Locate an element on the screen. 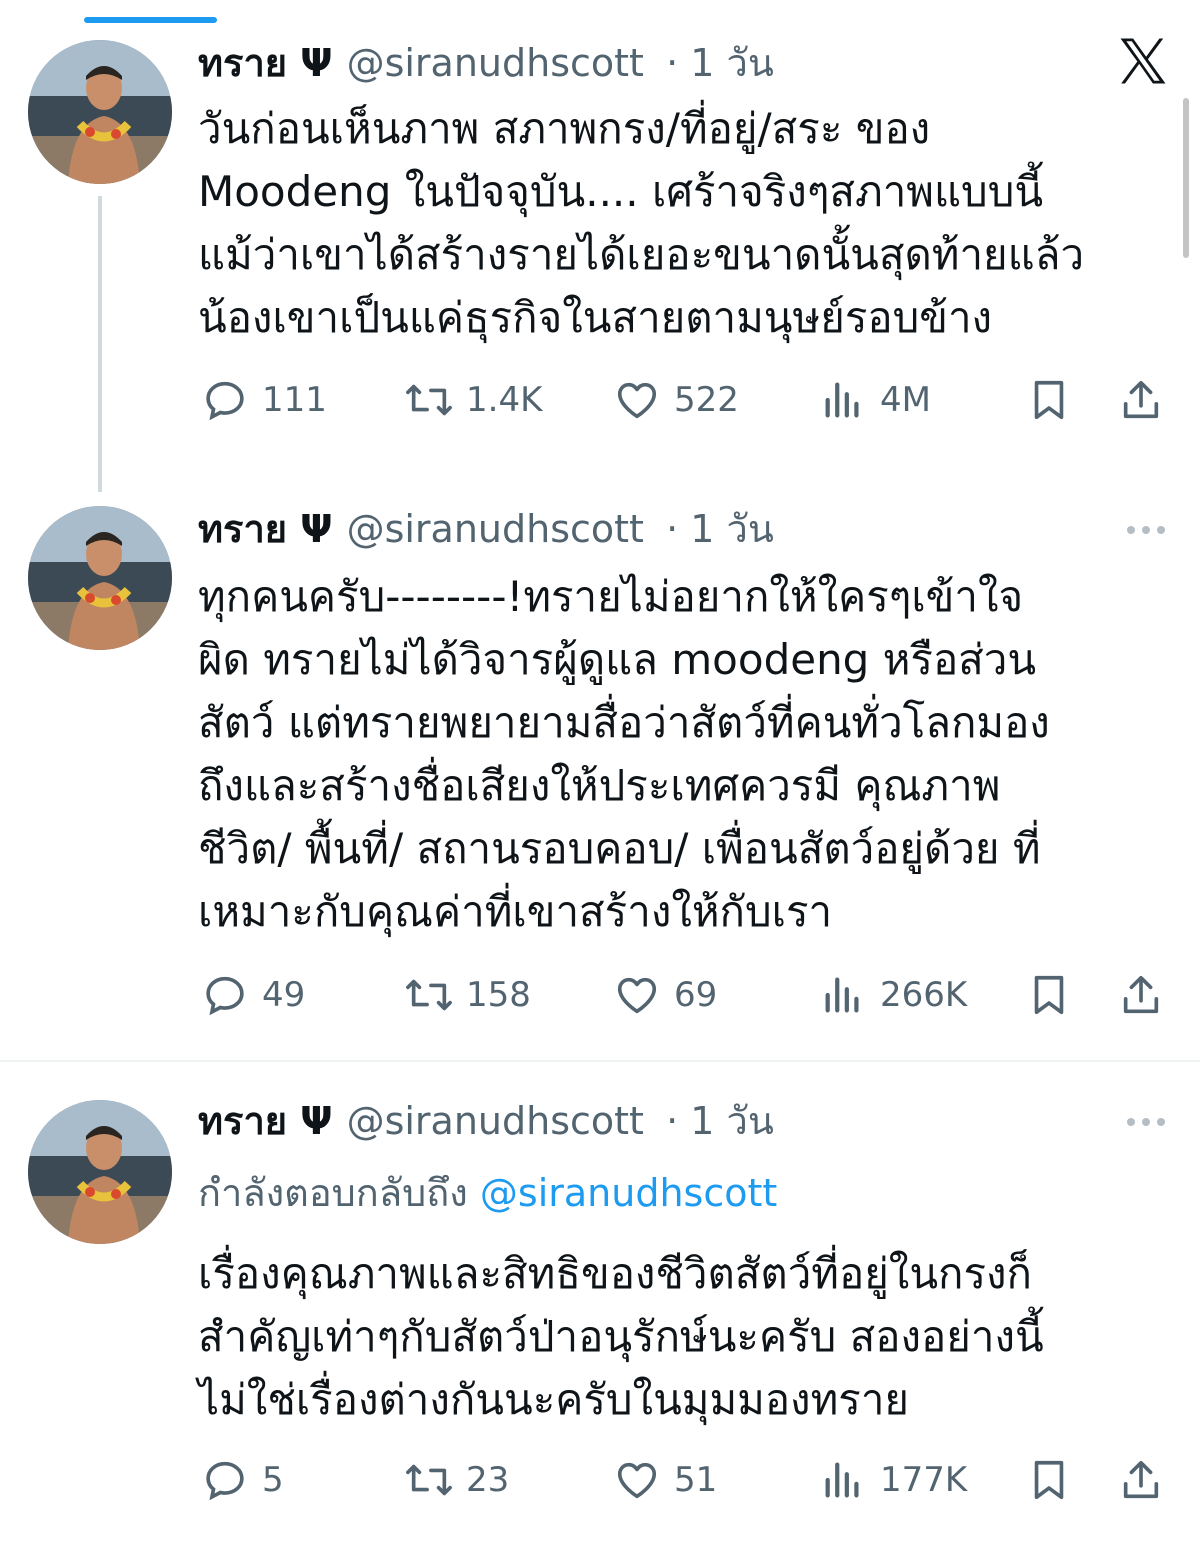 The image size is (1200, 1561). like-count: 522 is located at coordinates (706, 400).